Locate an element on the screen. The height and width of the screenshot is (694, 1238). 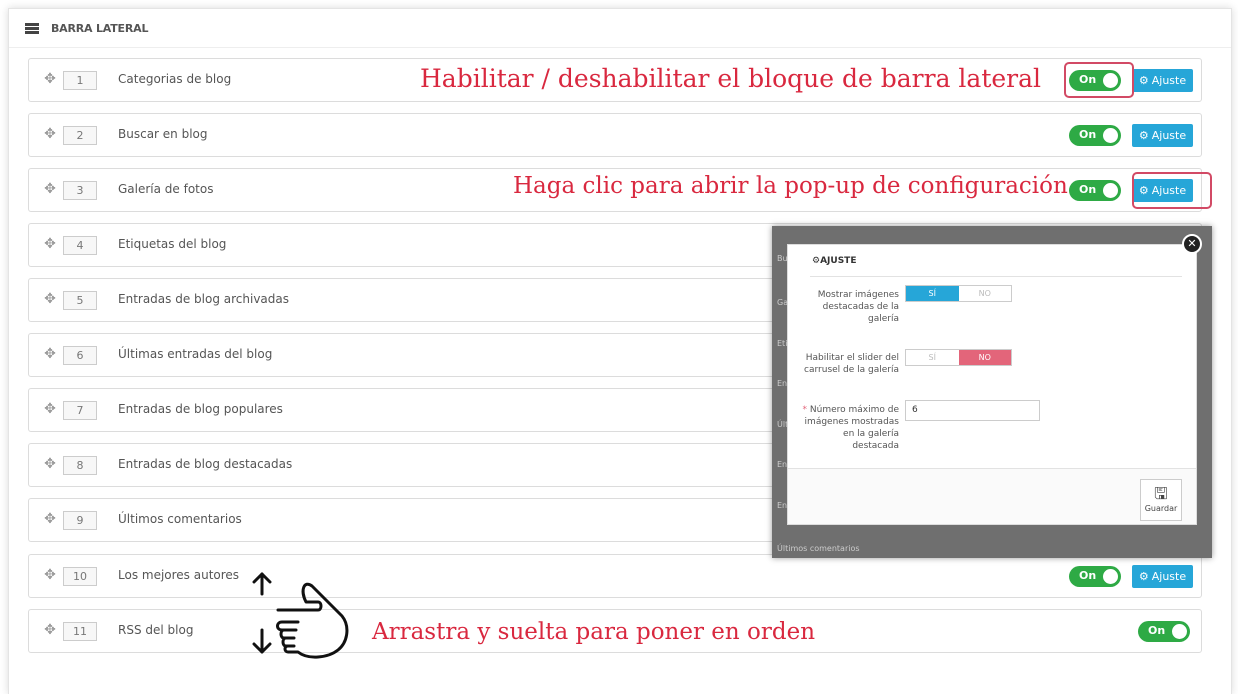
block-label: Entradas de blog destacadas is located at coordinates (205, 464).